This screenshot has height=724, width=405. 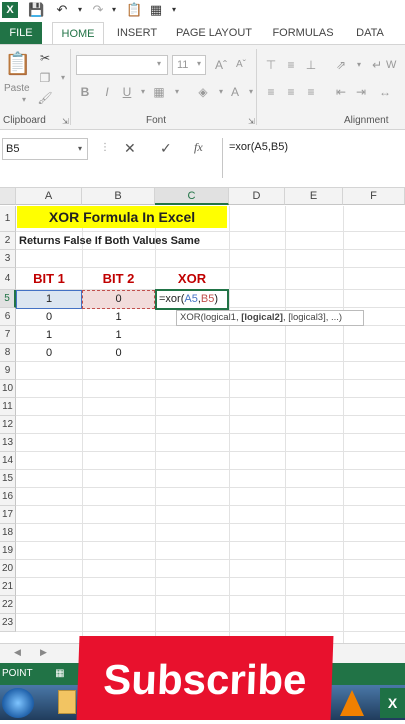 What do you see at coordinates (36, 10) in the screenshot?
I see `save-icon: 💾` at bounding box center [36, 10].